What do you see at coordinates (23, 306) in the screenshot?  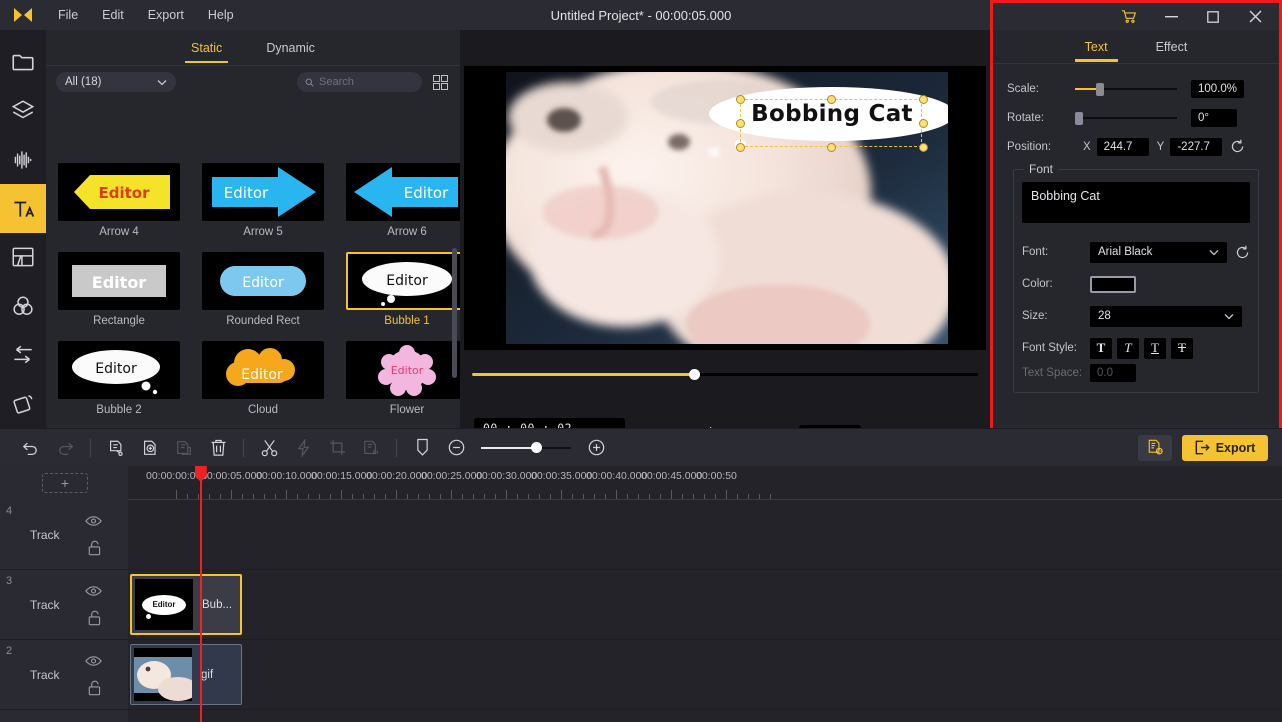 I see `sidebar-item-filters` at bounding box center [23, 306].